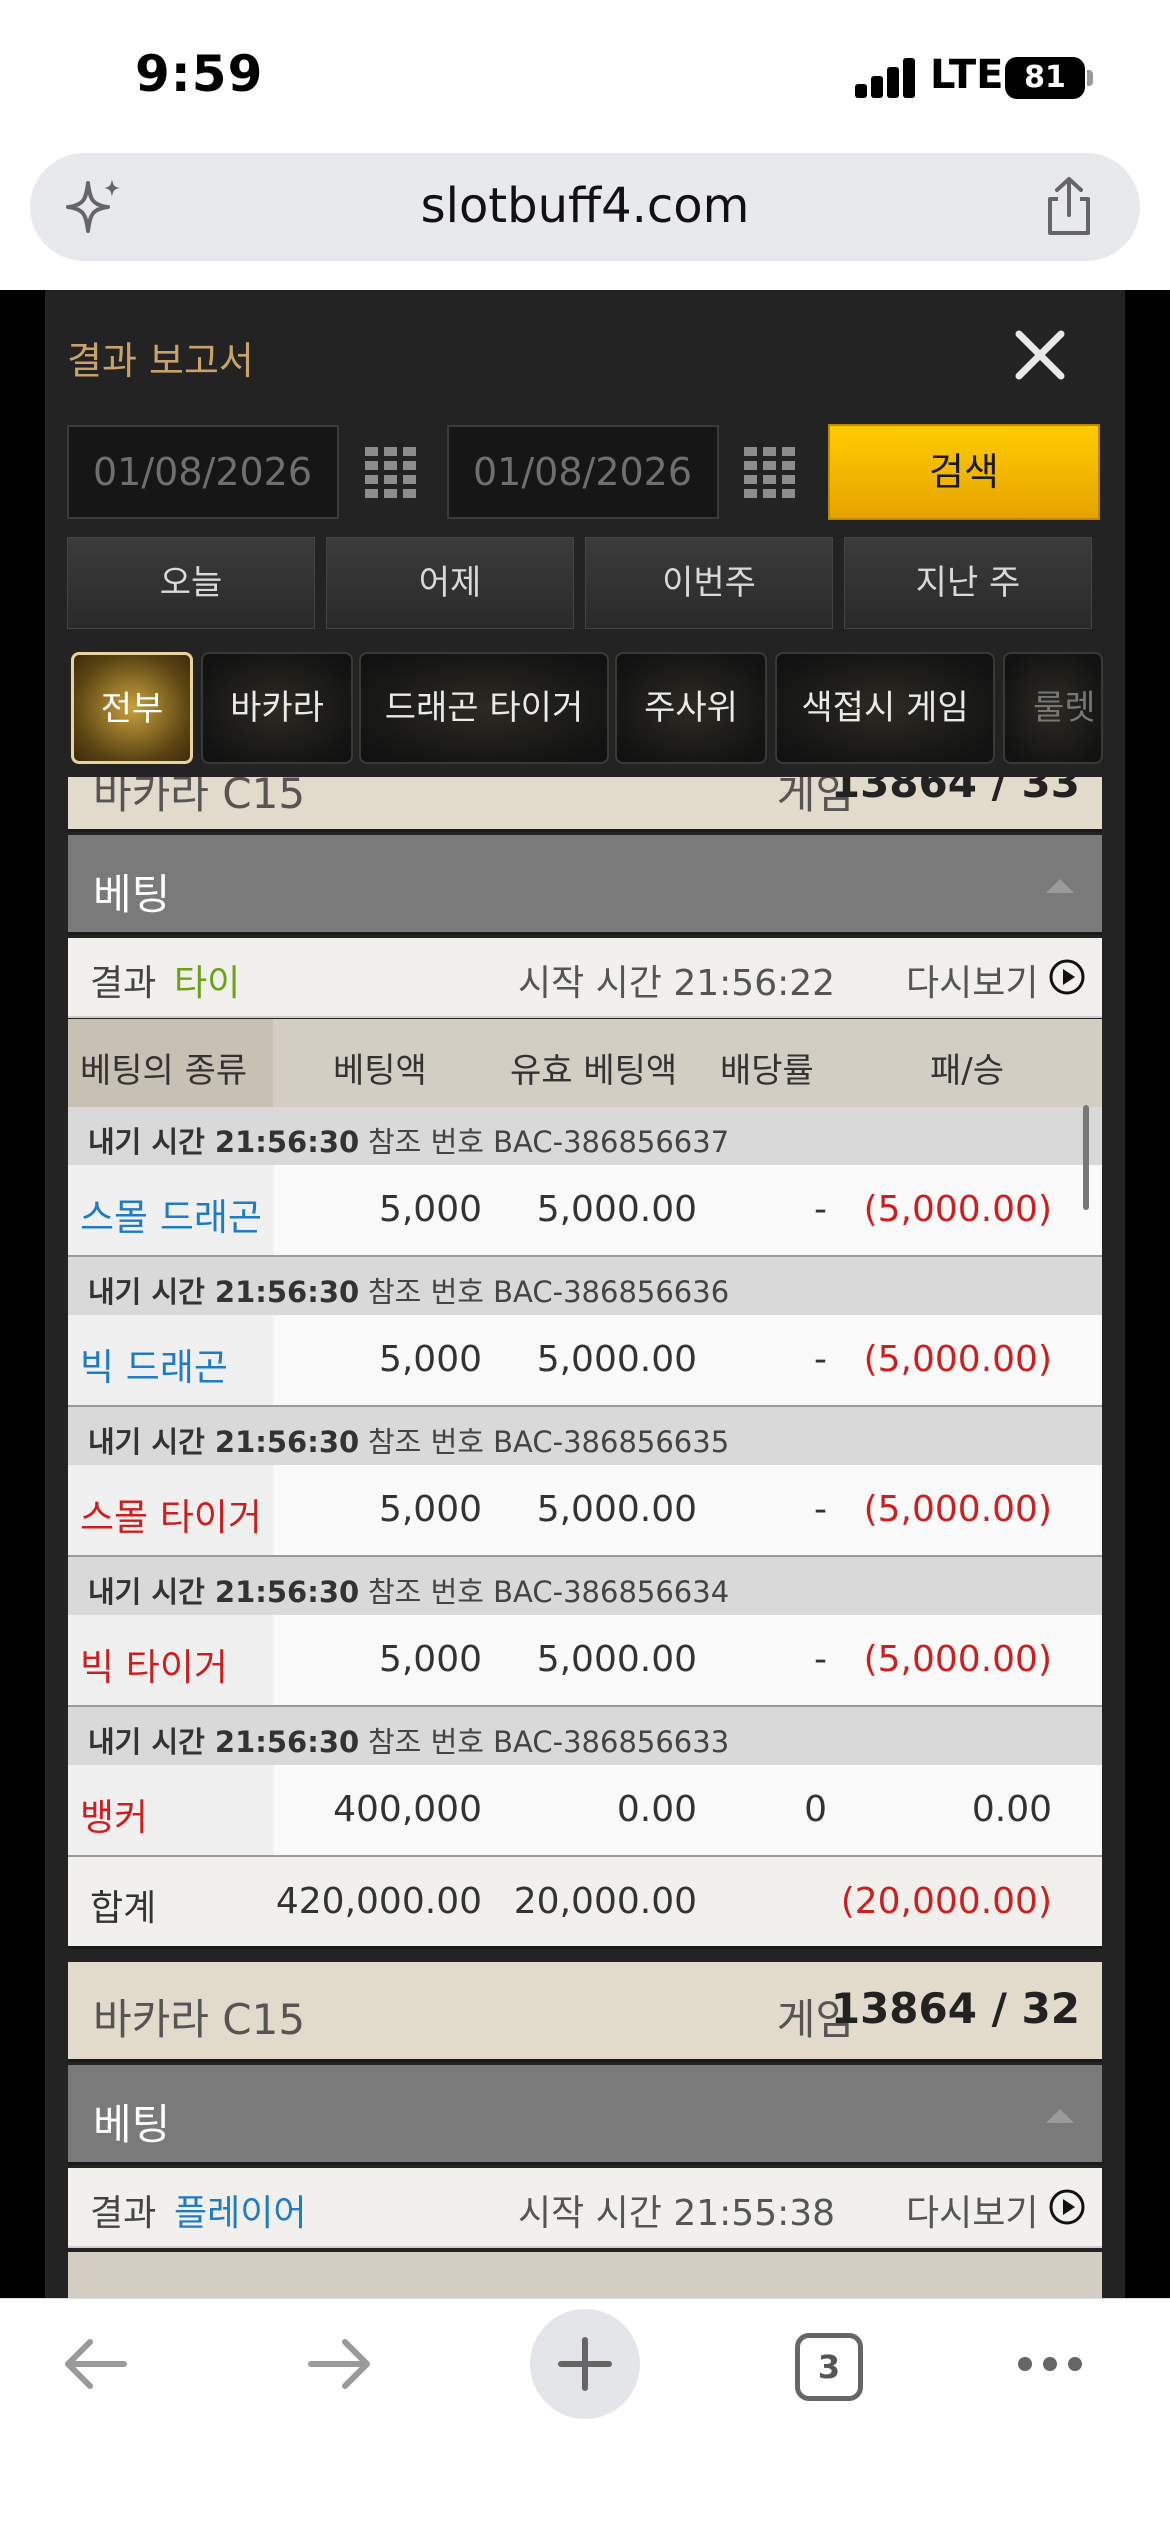  What do you see at coordinates (709, 583) in the screenshot?
I see `period-this-week-button: 이번주` at bounding box center [709, 583].